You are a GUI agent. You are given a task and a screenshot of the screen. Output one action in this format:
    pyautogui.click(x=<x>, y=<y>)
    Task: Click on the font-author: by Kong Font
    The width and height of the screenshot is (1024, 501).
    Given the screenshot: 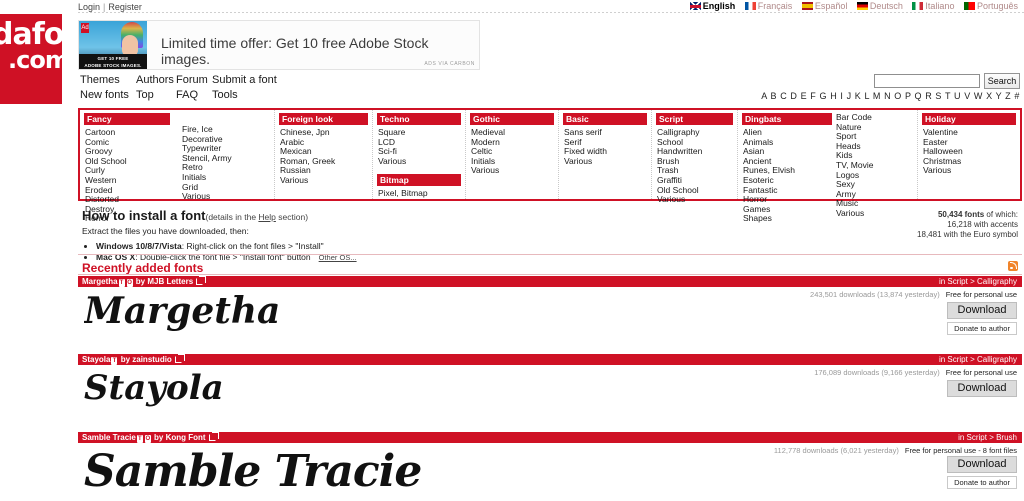 What is the action you would take?
    pyautogui.click(x=180, y=437)
    